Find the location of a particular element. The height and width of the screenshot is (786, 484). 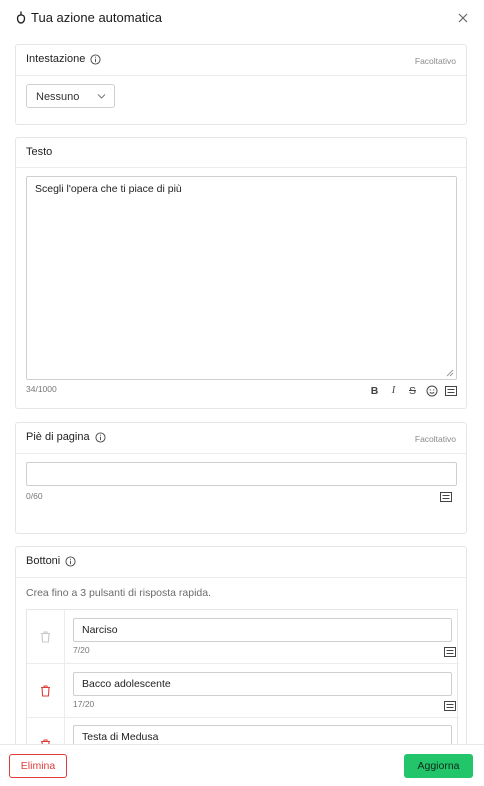

footer-section-header: Piè di pagina Facoltativo is located at coordinates (241, 438).